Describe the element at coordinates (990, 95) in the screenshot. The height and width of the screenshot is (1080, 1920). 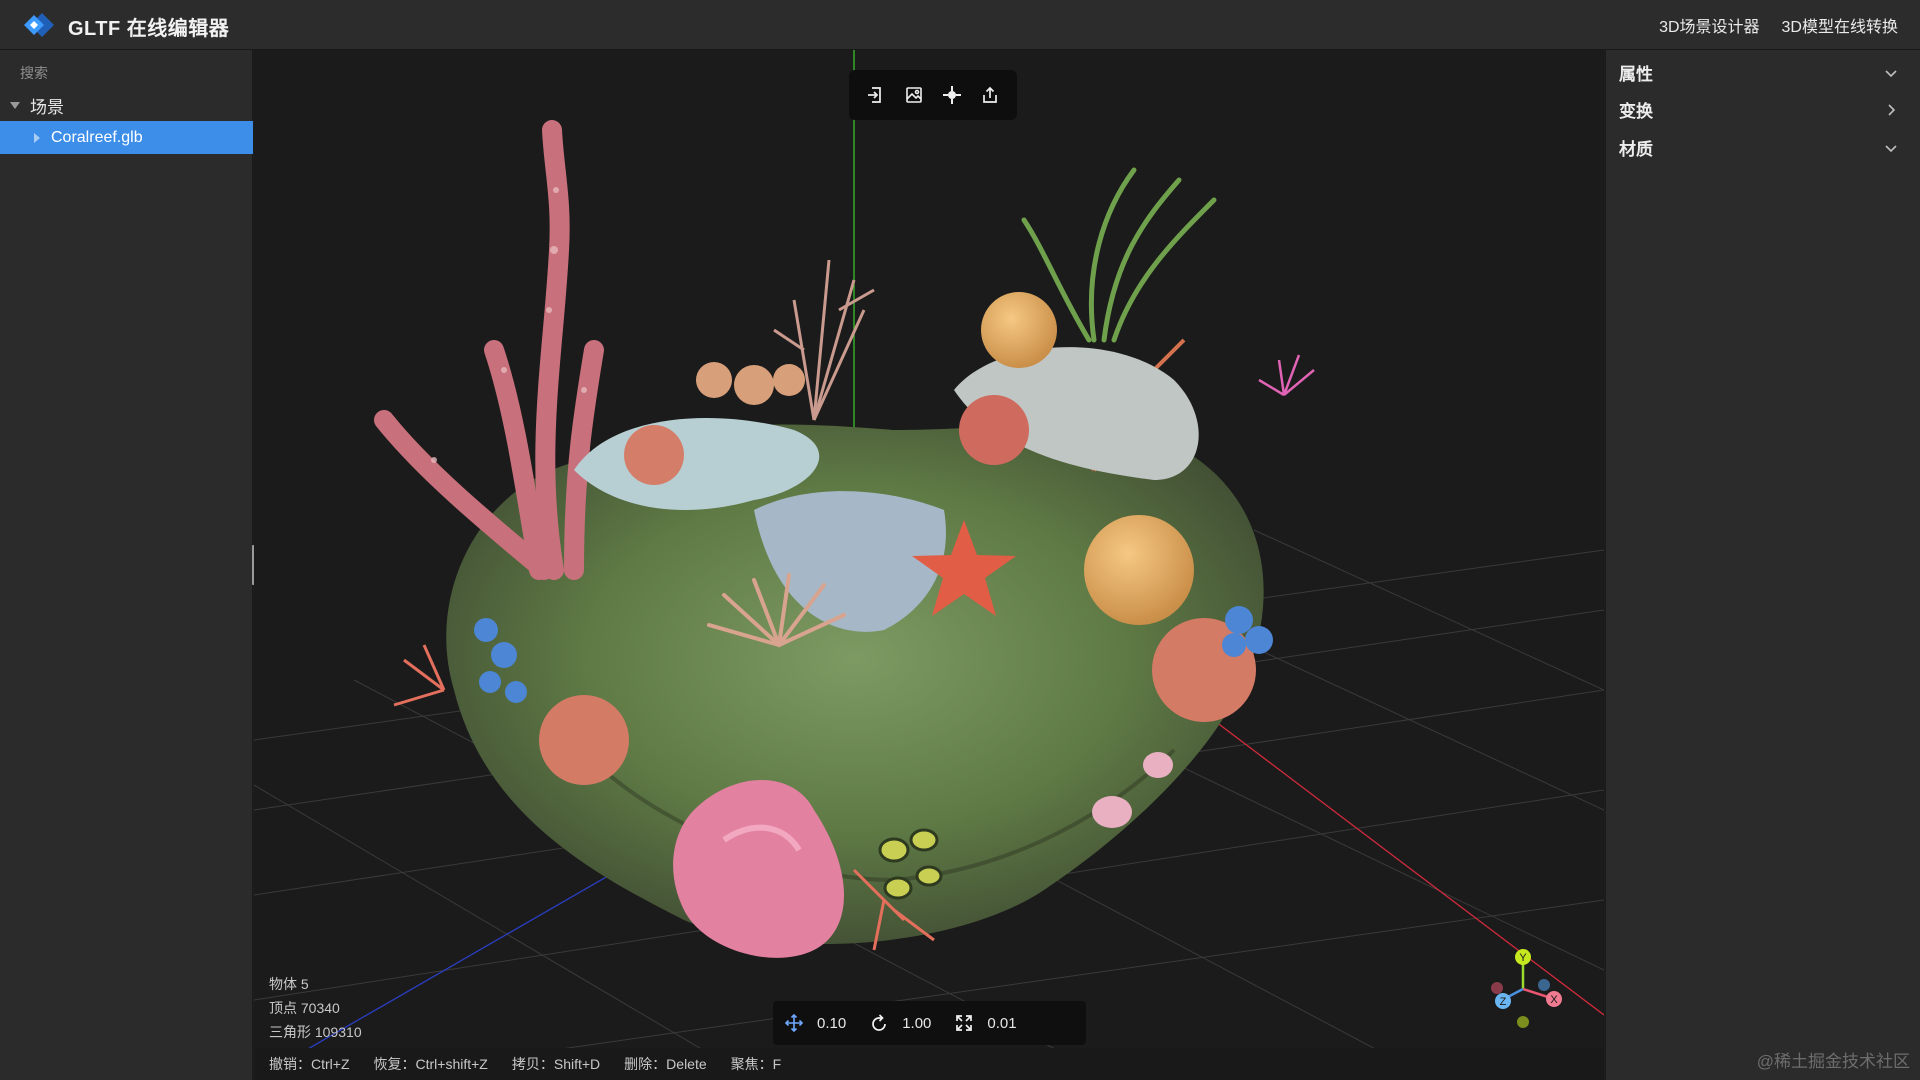
I see `share-export-icon` at that location.